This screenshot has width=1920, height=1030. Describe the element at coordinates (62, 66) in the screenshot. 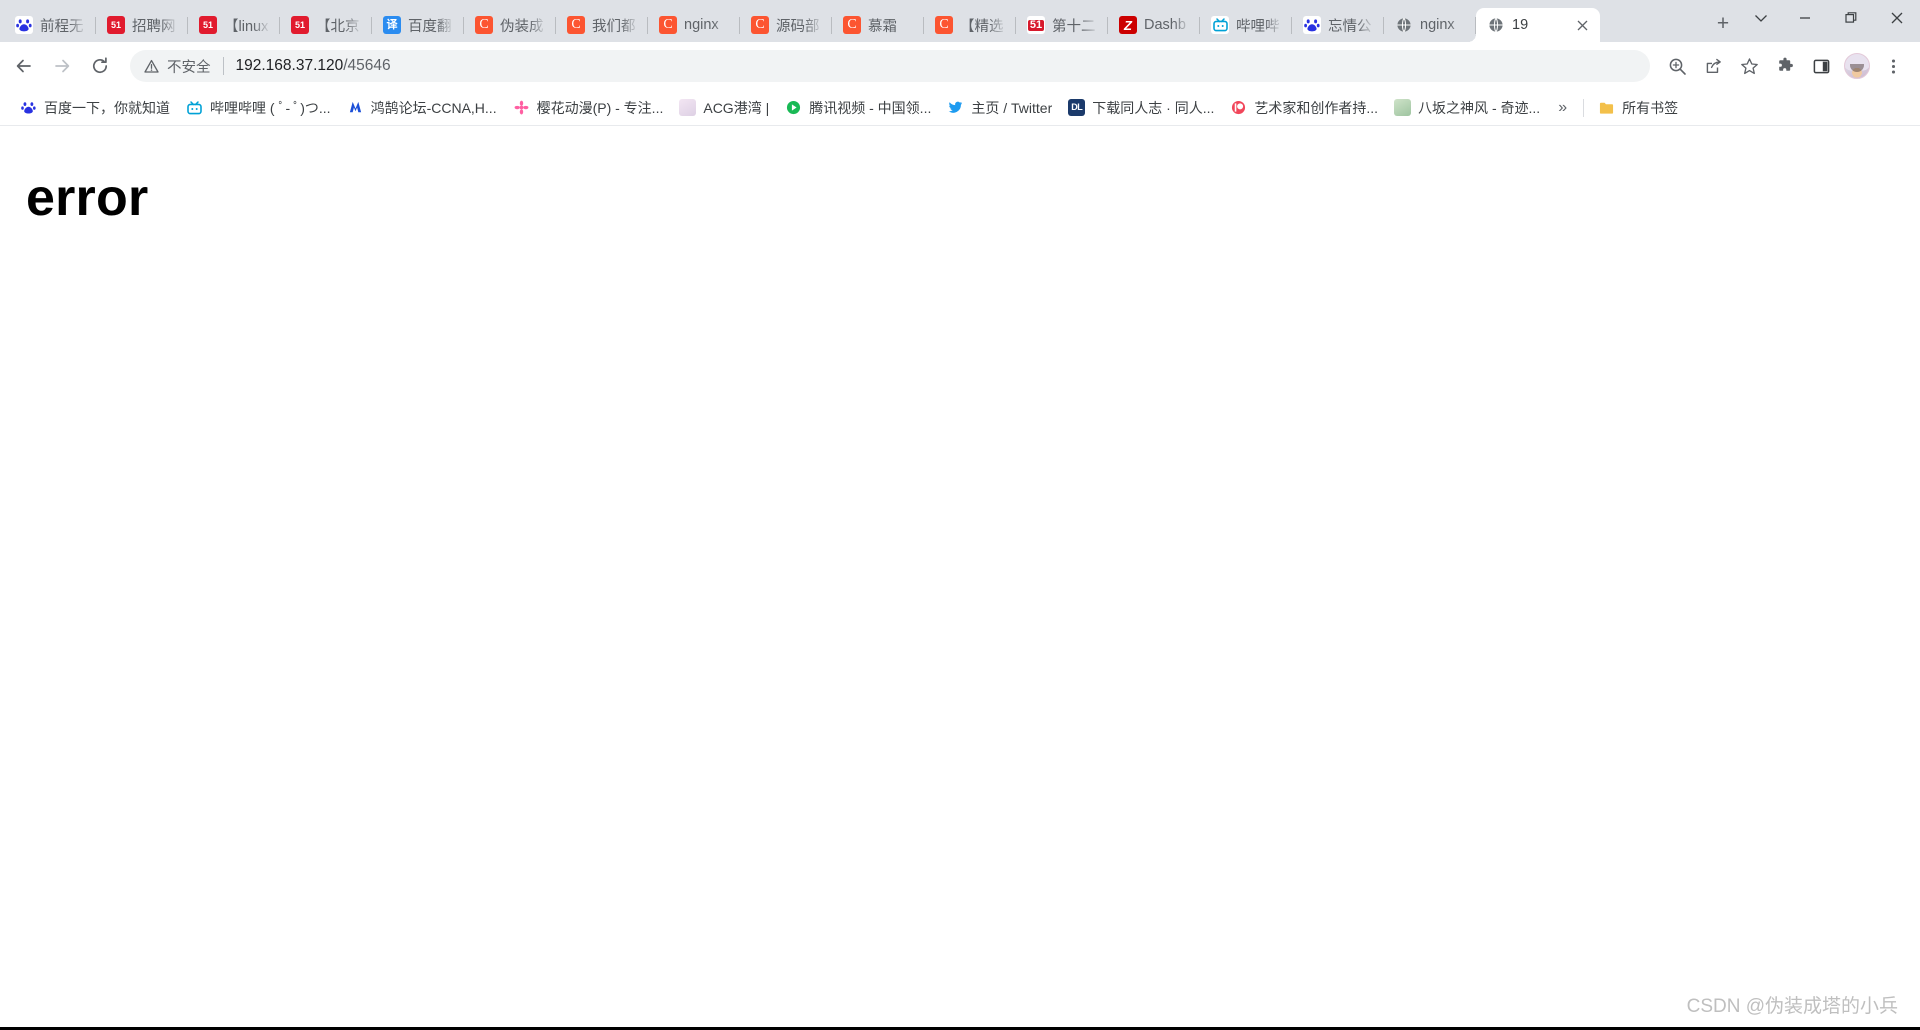

I see `forward-button` at that location.